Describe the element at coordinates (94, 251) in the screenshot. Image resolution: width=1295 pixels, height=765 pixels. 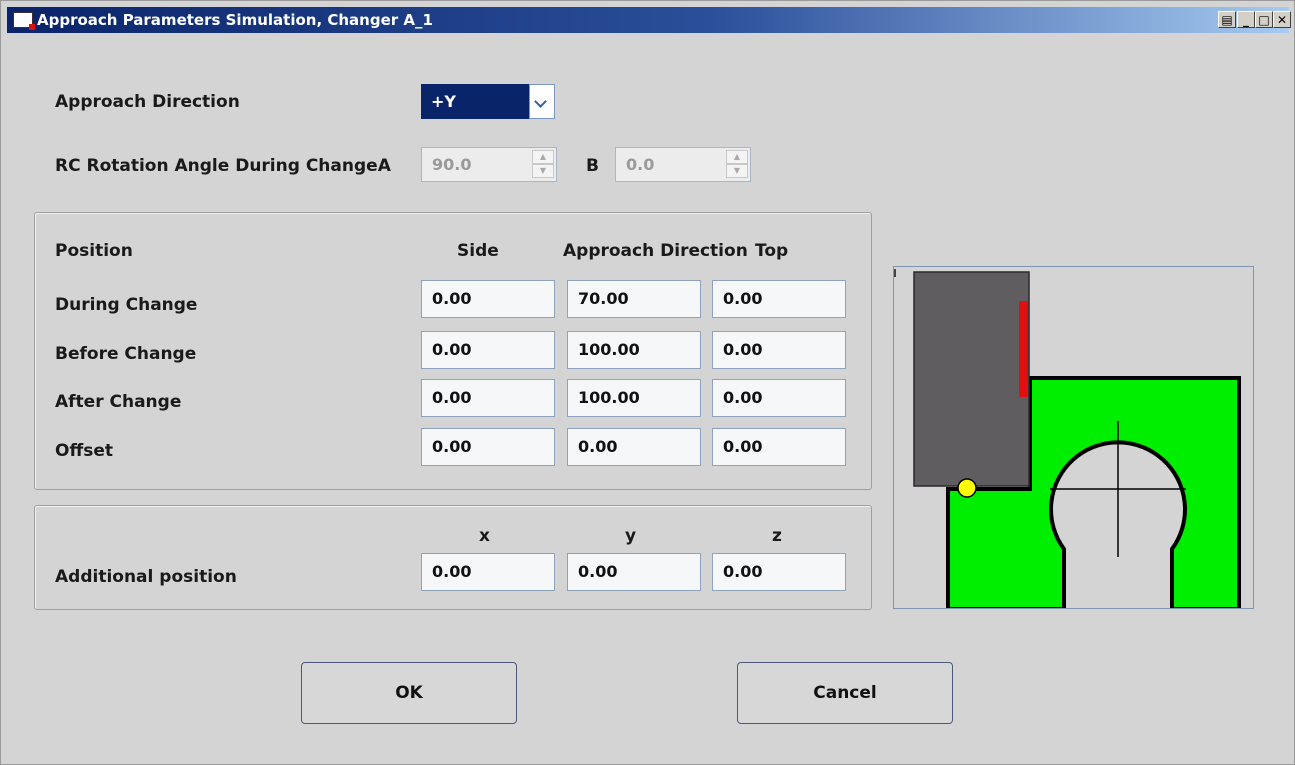
I see `position-header: Position` at that location.